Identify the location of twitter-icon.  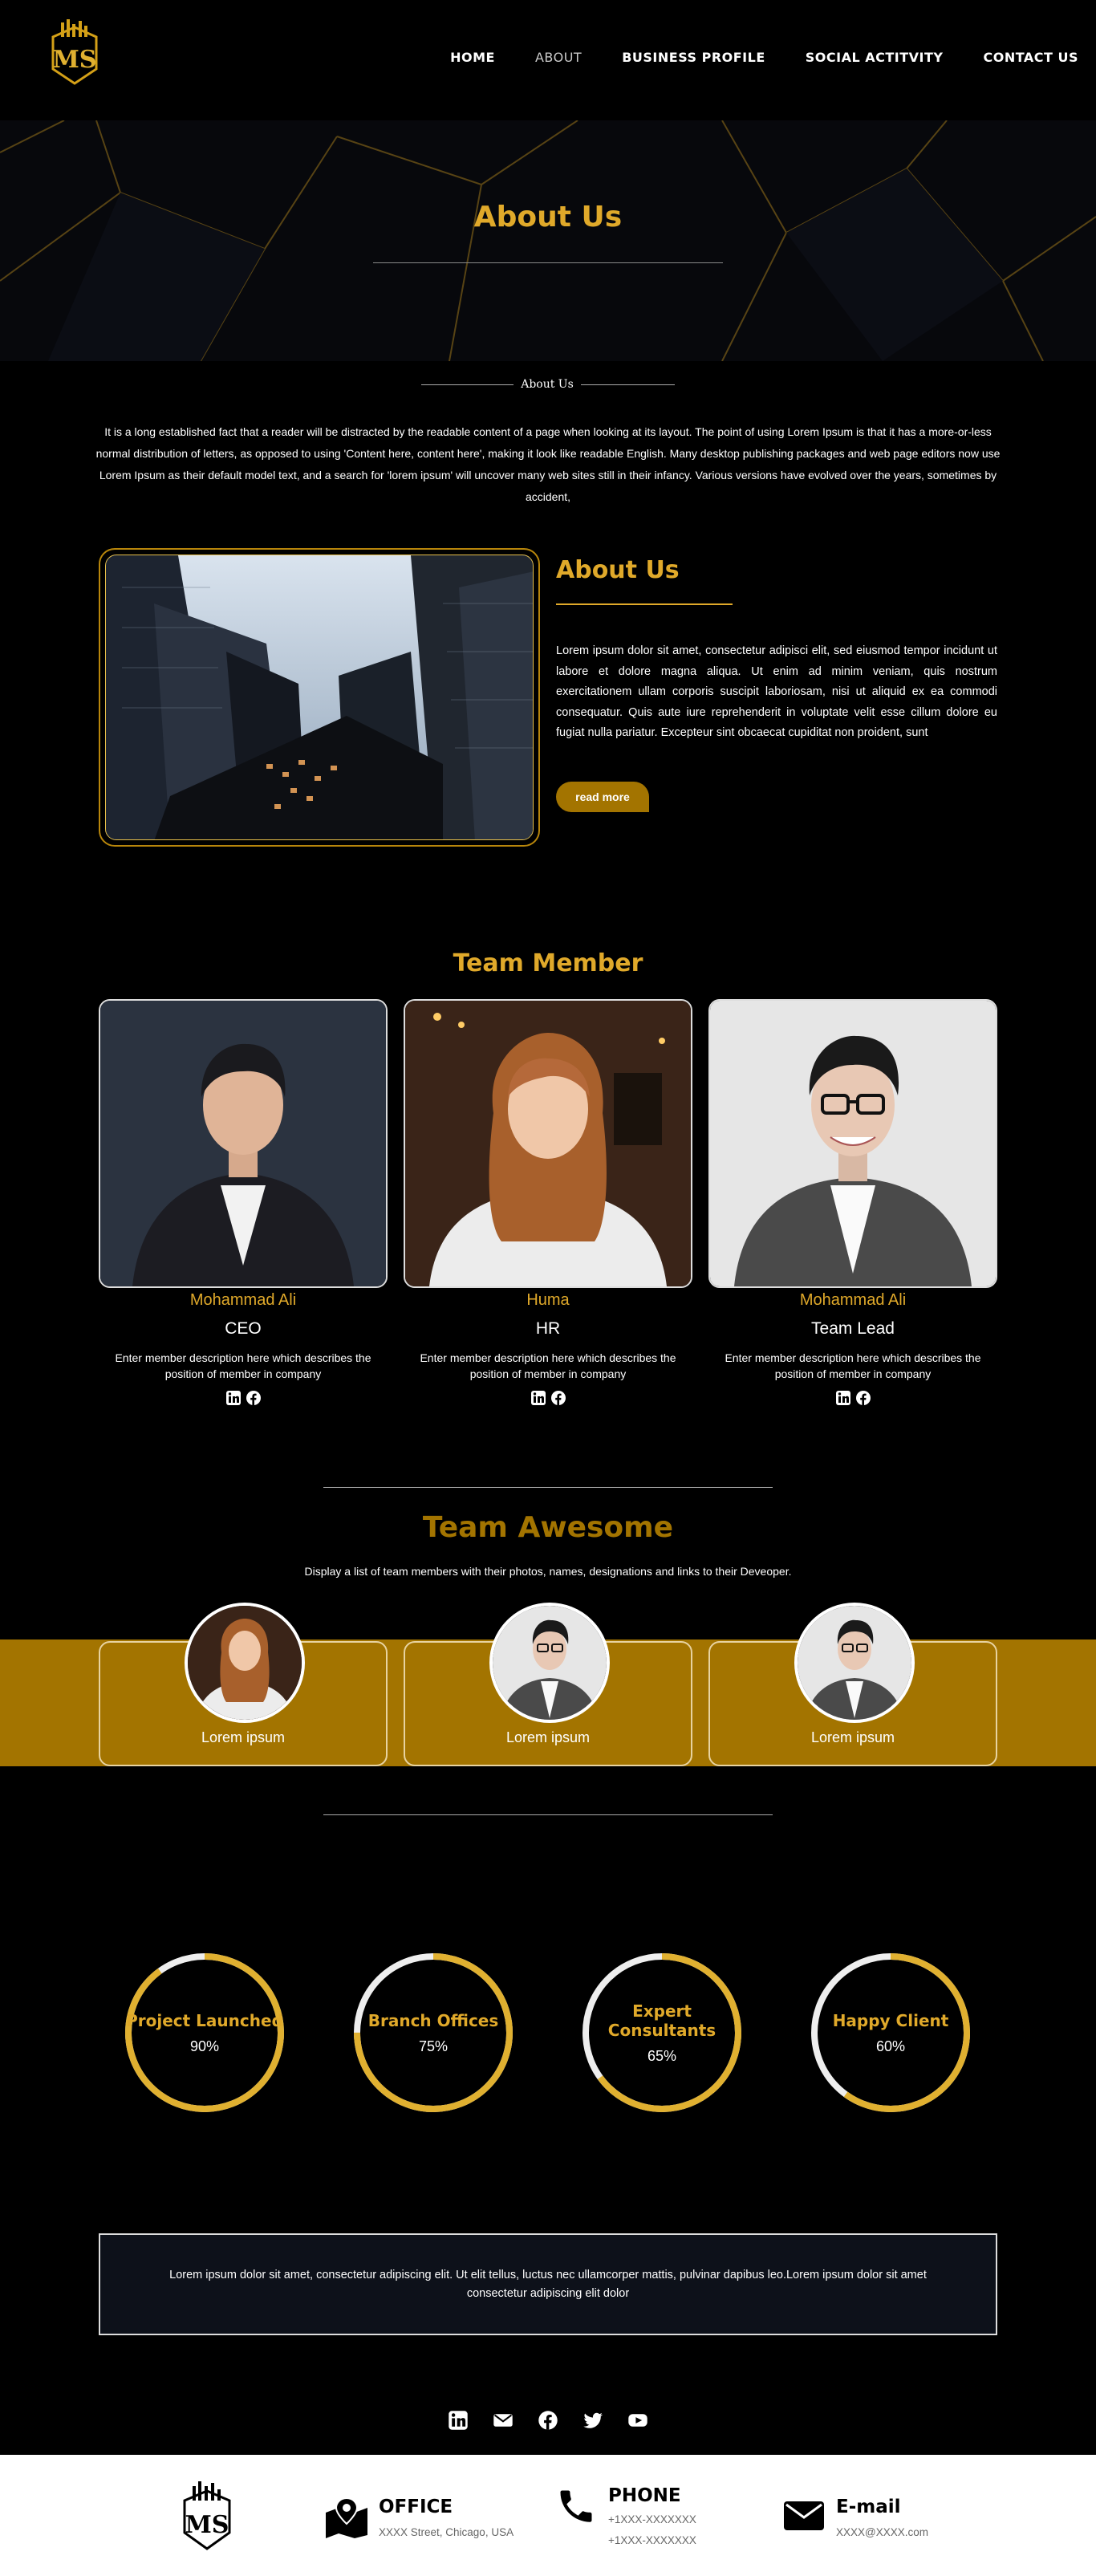
(593, 2420).